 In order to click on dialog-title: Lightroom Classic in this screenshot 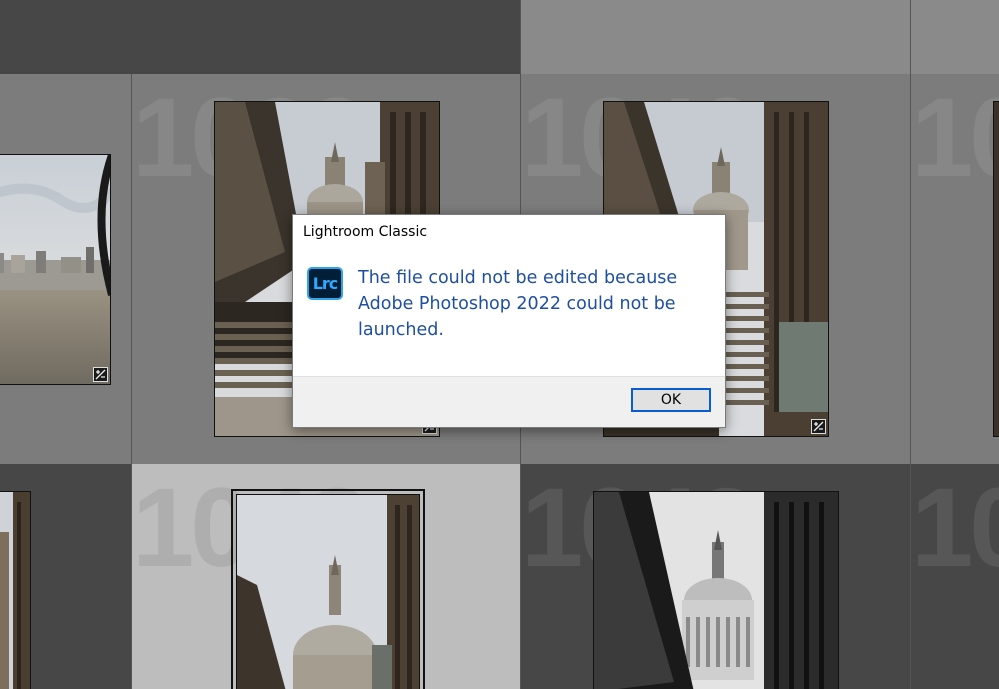, I will do `click(365, 232)`.